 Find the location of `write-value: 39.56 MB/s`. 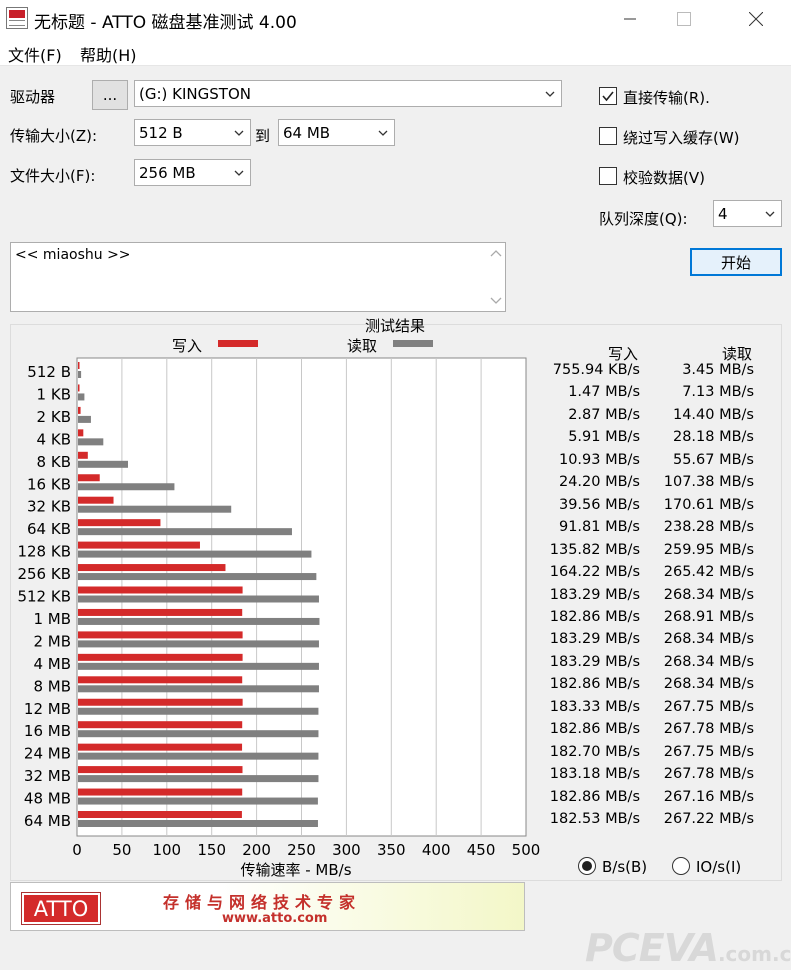

write-value: 39.56 MB/s is located at coordinates (599, 504).